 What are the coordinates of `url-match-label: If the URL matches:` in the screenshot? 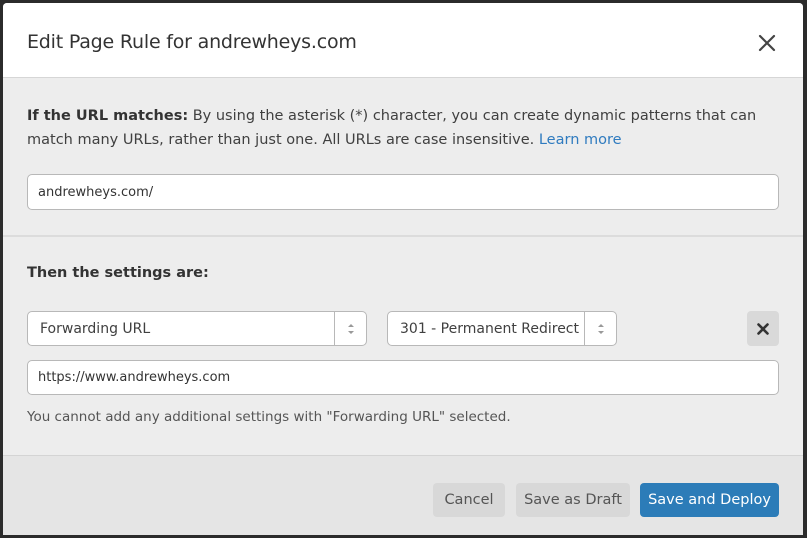 It's located at (108, 116).